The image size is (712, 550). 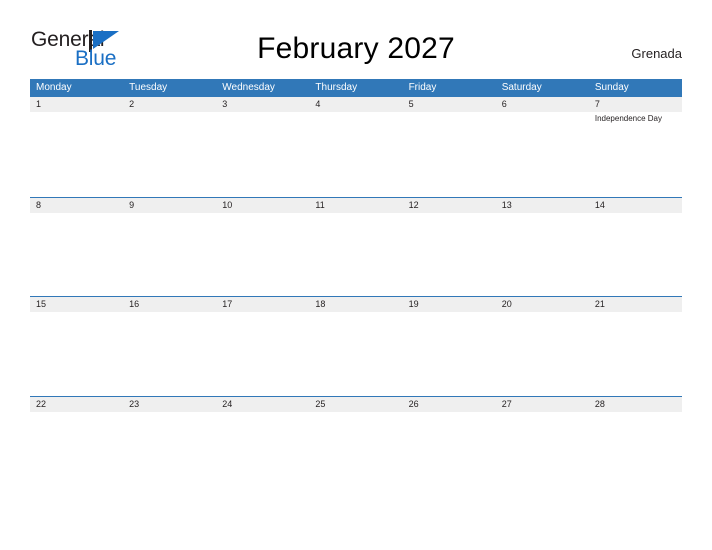 I want to click on day-number: 4, so click(x=318, y=104).